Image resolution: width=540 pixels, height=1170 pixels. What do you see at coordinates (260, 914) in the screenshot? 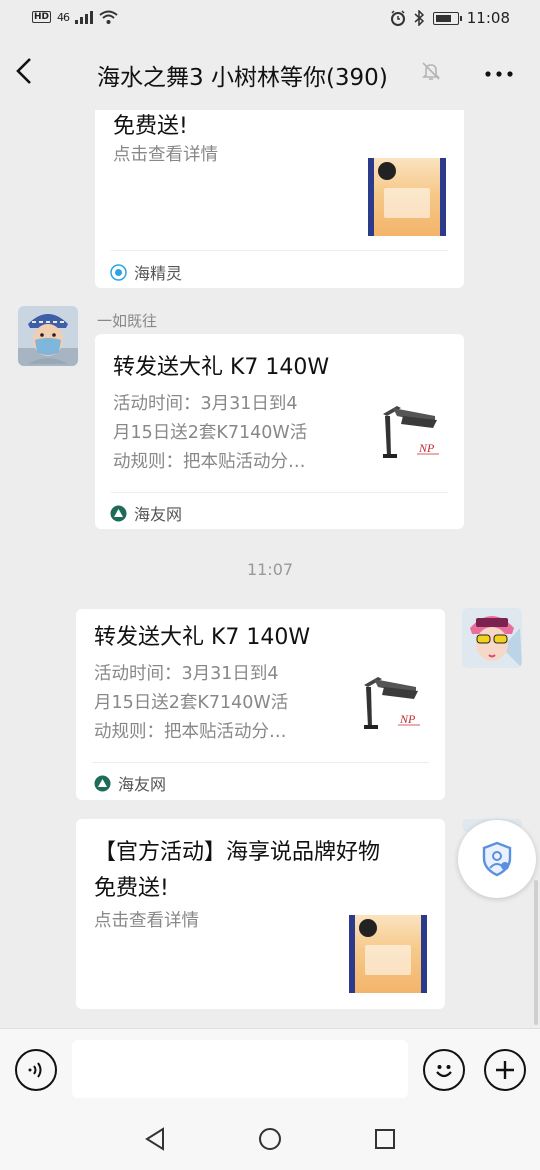
I see `link-card-4: 【官方活动】海享说品牌好物 免费送! 点击查看详情` at bounding box center [260, 914].